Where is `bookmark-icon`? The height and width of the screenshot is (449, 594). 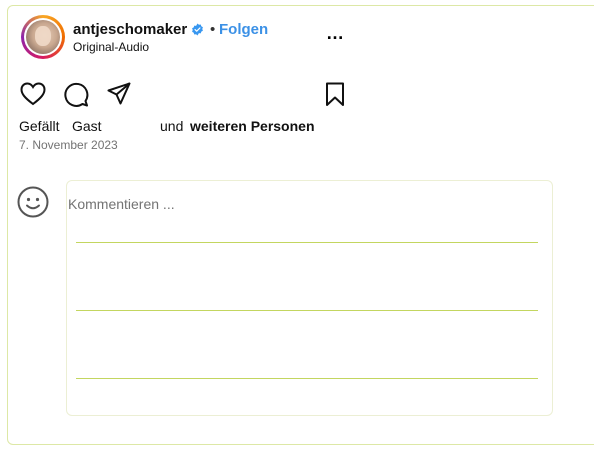
bookmark-icon is located at coordinates (335, 94).